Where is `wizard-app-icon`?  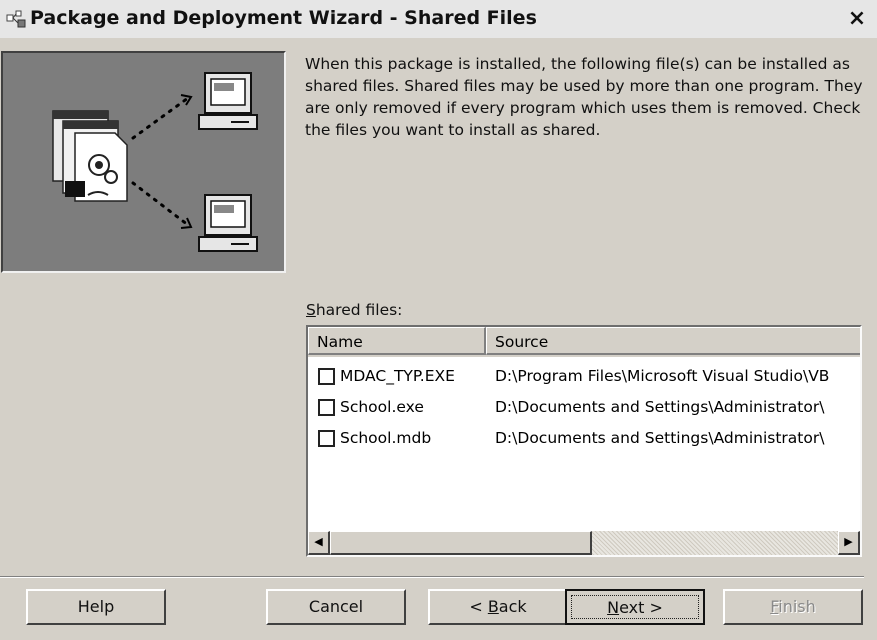
wizard-app-icon is located at coordinates (16, 19).